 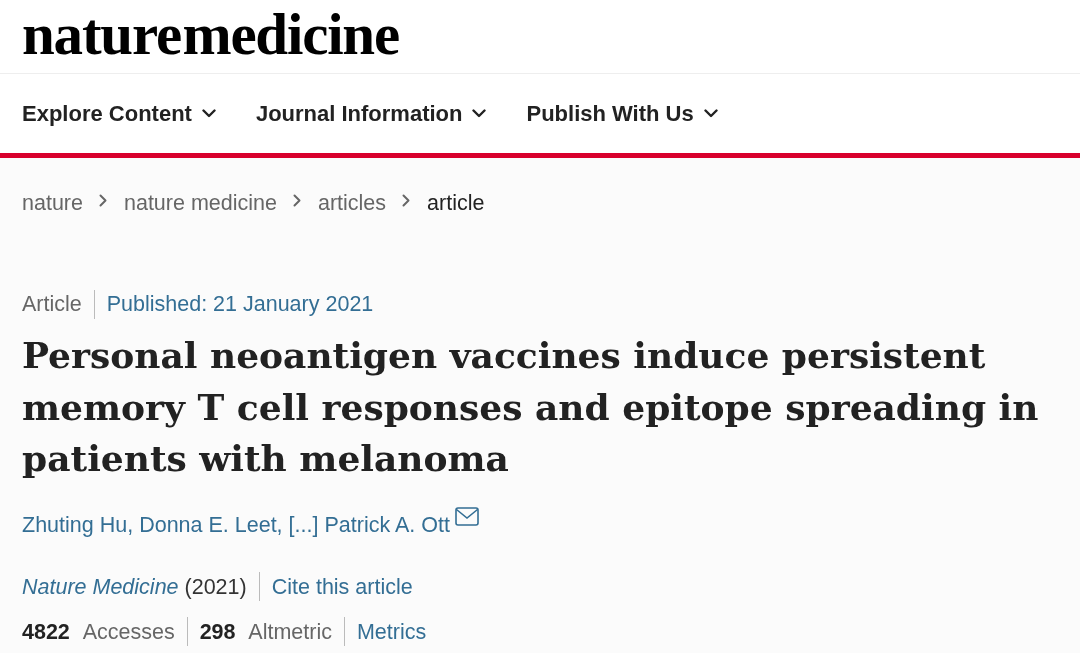 I want to click on breadcrumb-link: nature medicine, so click(x=200, y=203).